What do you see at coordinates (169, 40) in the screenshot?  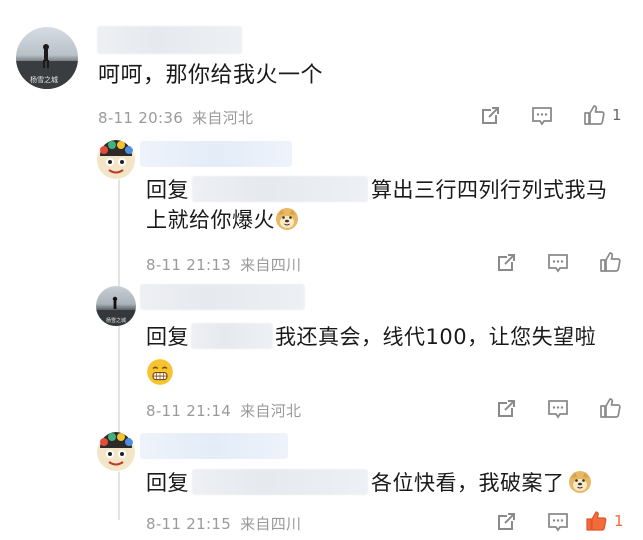 I see `username-top-redacted` at bounding box center [169, 40].